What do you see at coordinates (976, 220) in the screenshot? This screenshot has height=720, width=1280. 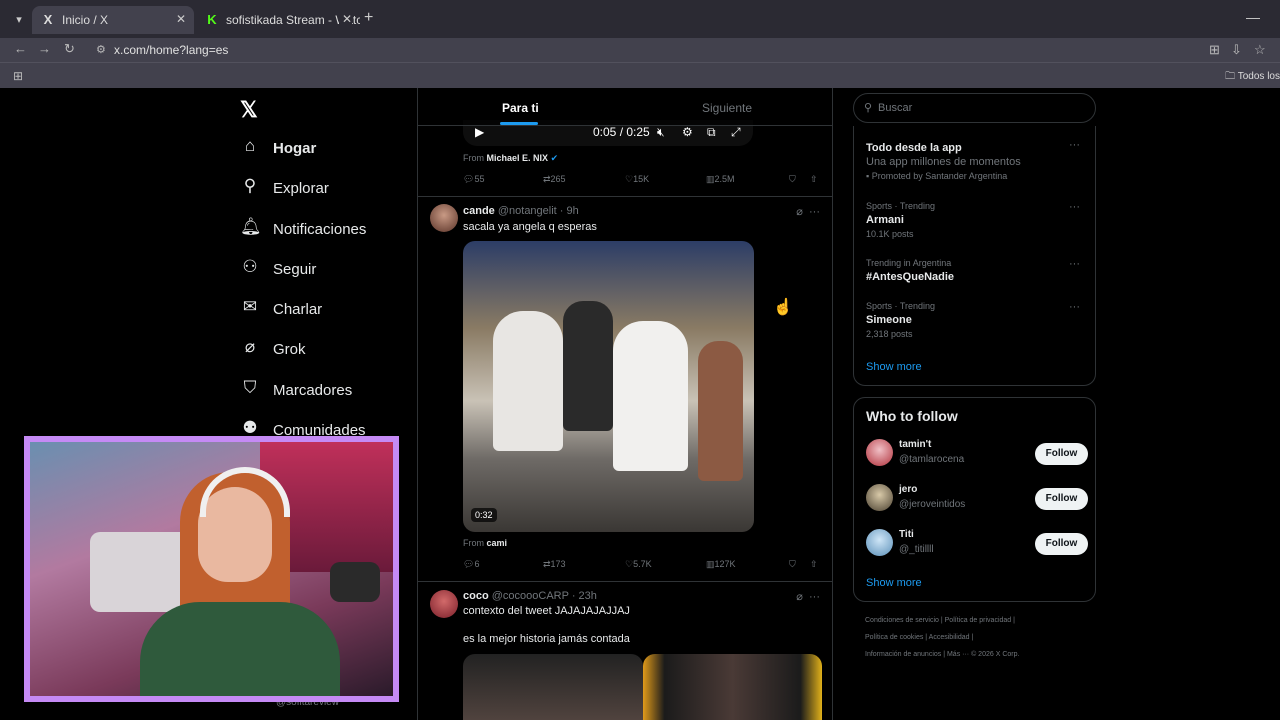 I see `trend-item: Sports · Trending Armani 10.1K posts ···` at bounding box center [976, 220].